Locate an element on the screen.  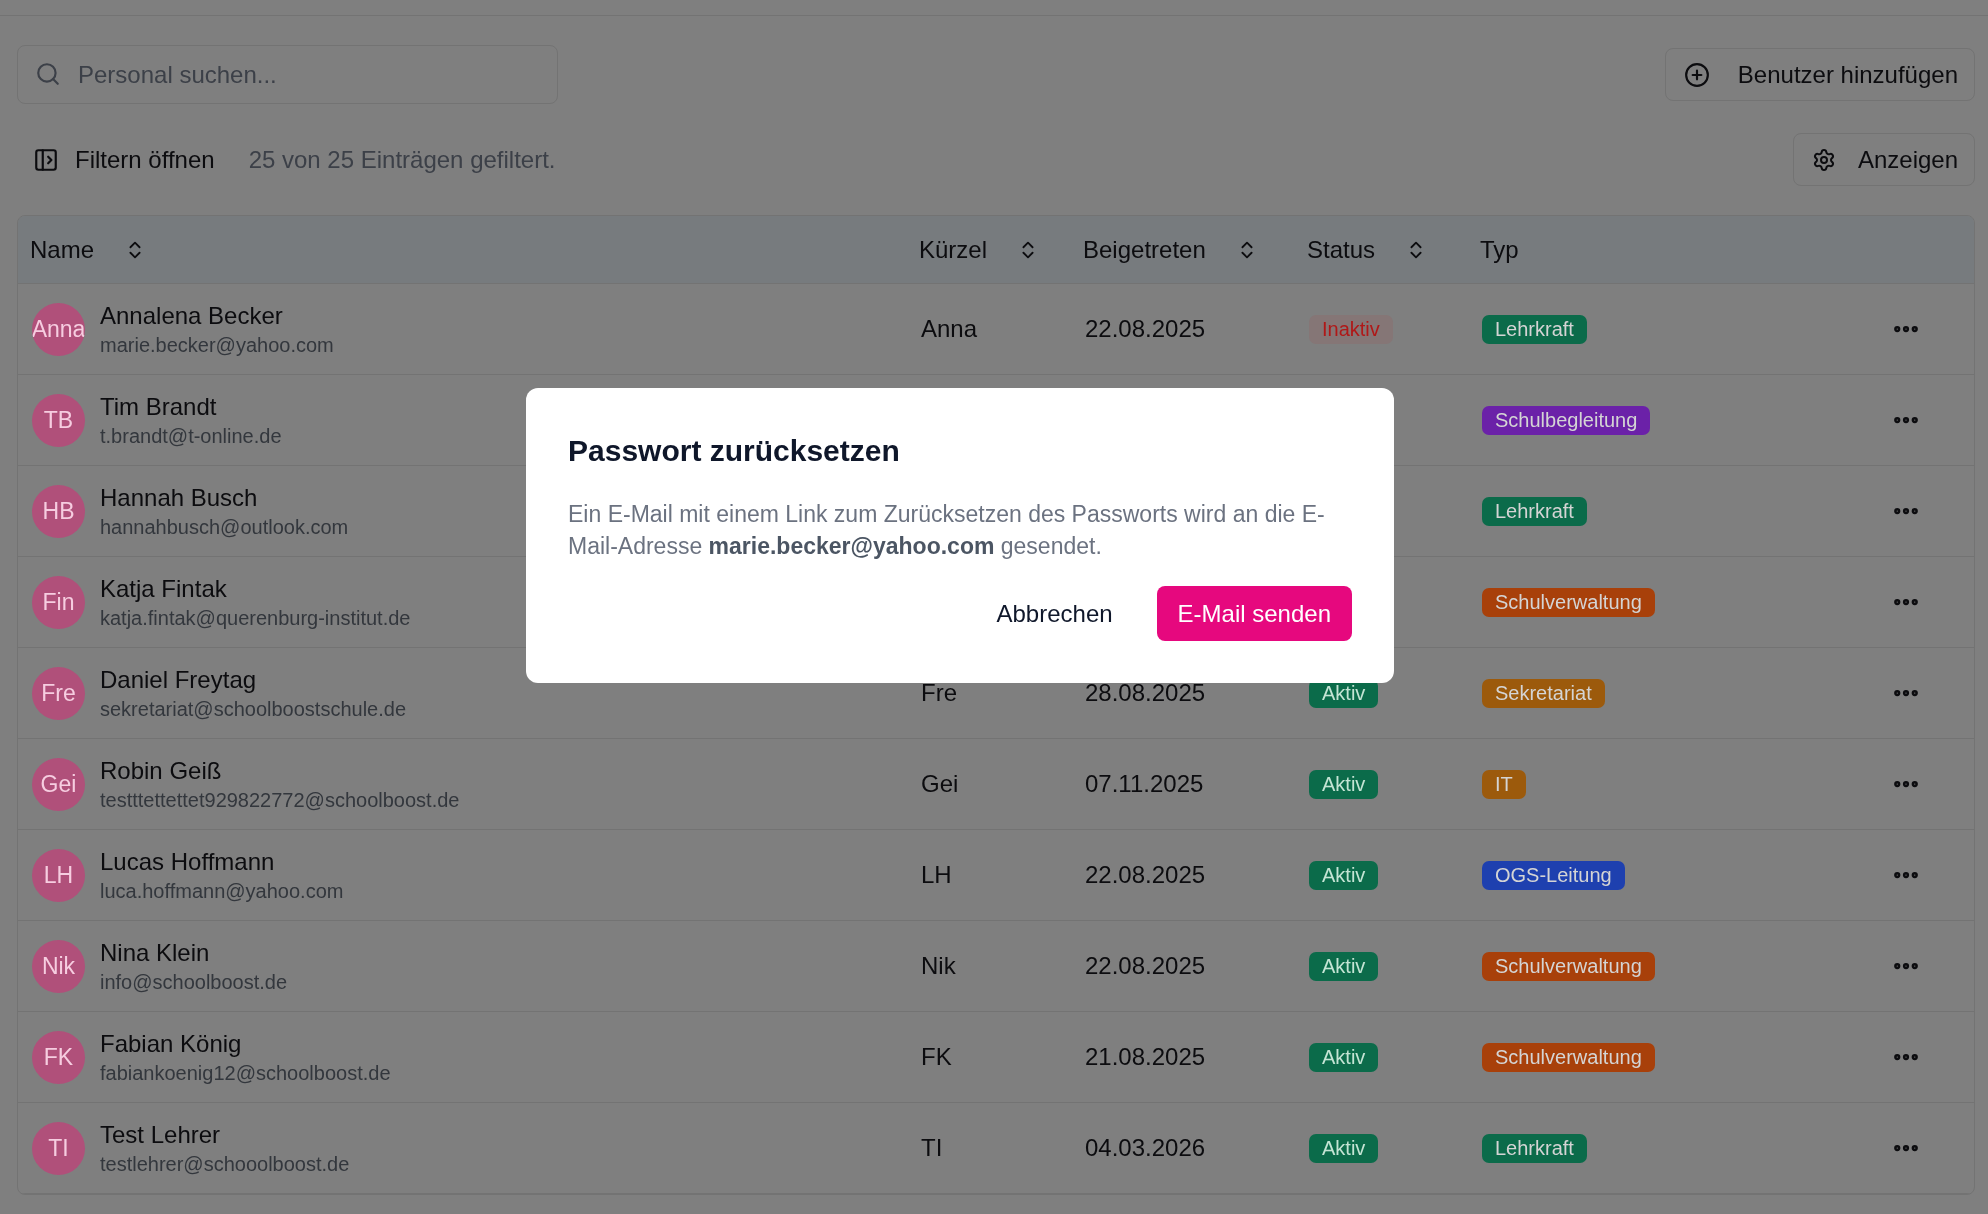
avatar: TI is located at coordinates (58, 1148).